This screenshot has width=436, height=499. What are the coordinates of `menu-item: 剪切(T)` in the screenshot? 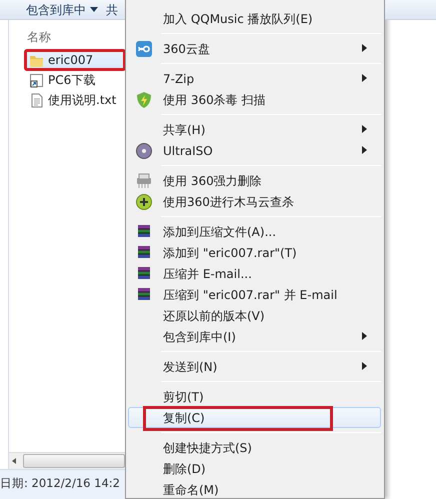 It's located at (254, 396).